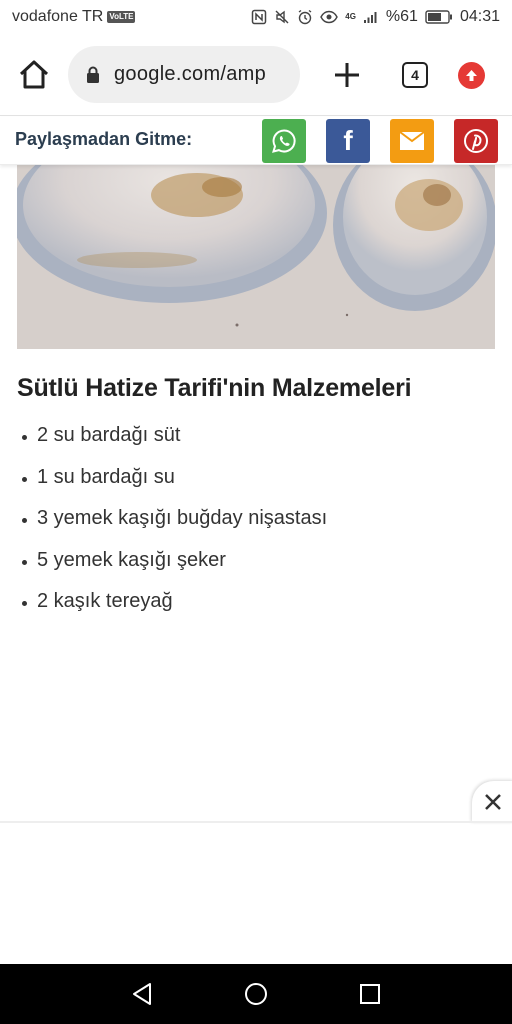 The image size is (512, 1024). I want to click on battery-icon, so click(438, 17).